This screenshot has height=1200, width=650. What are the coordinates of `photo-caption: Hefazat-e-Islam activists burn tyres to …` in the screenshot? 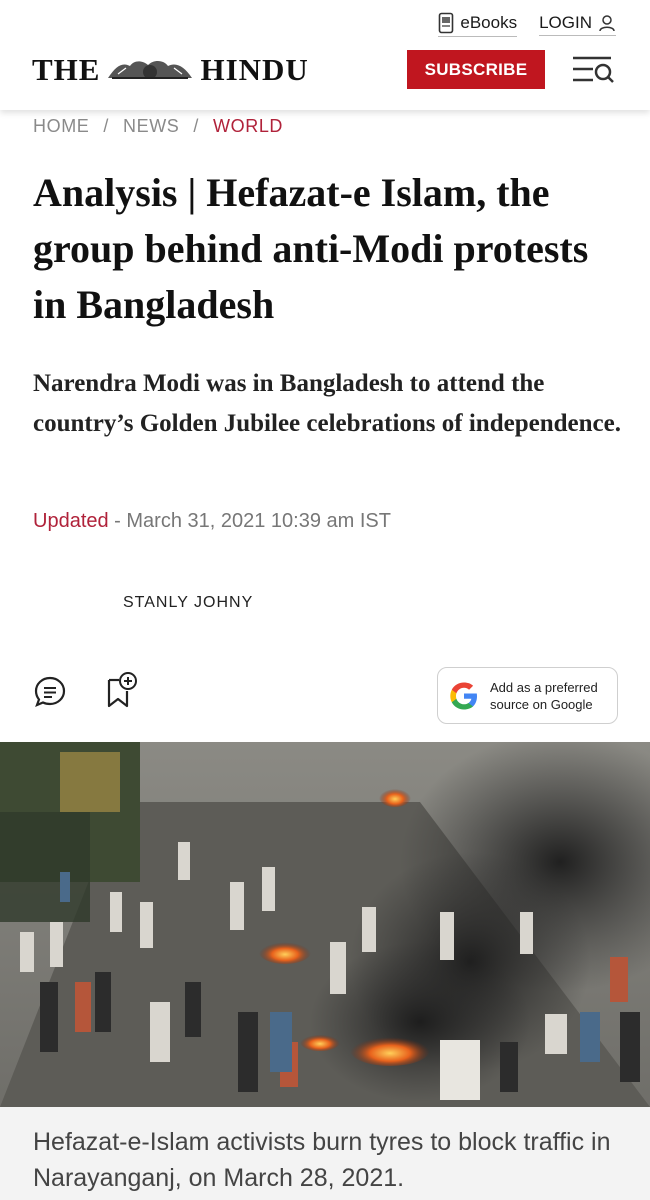 It's located at (322, 1160).